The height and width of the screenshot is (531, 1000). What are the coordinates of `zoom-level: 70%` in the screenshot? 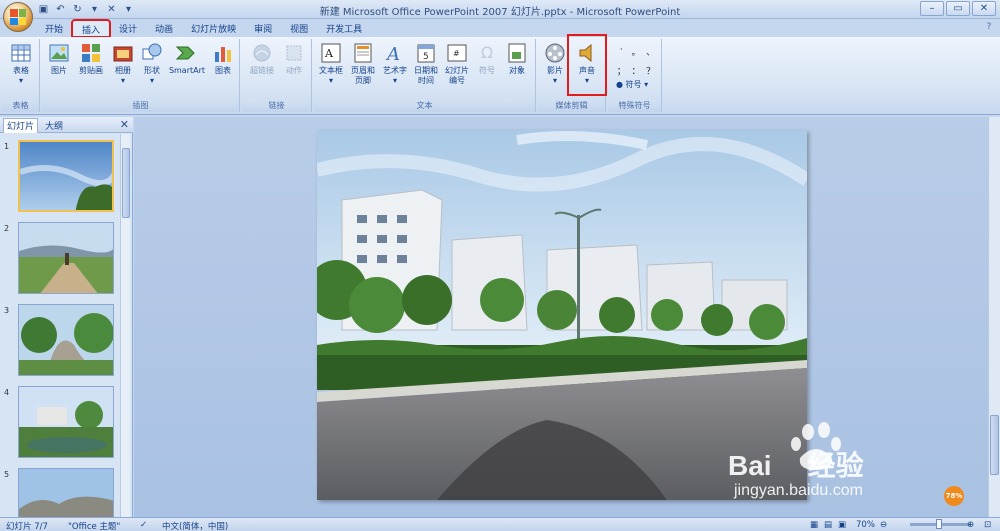 It's located at (865, 525).